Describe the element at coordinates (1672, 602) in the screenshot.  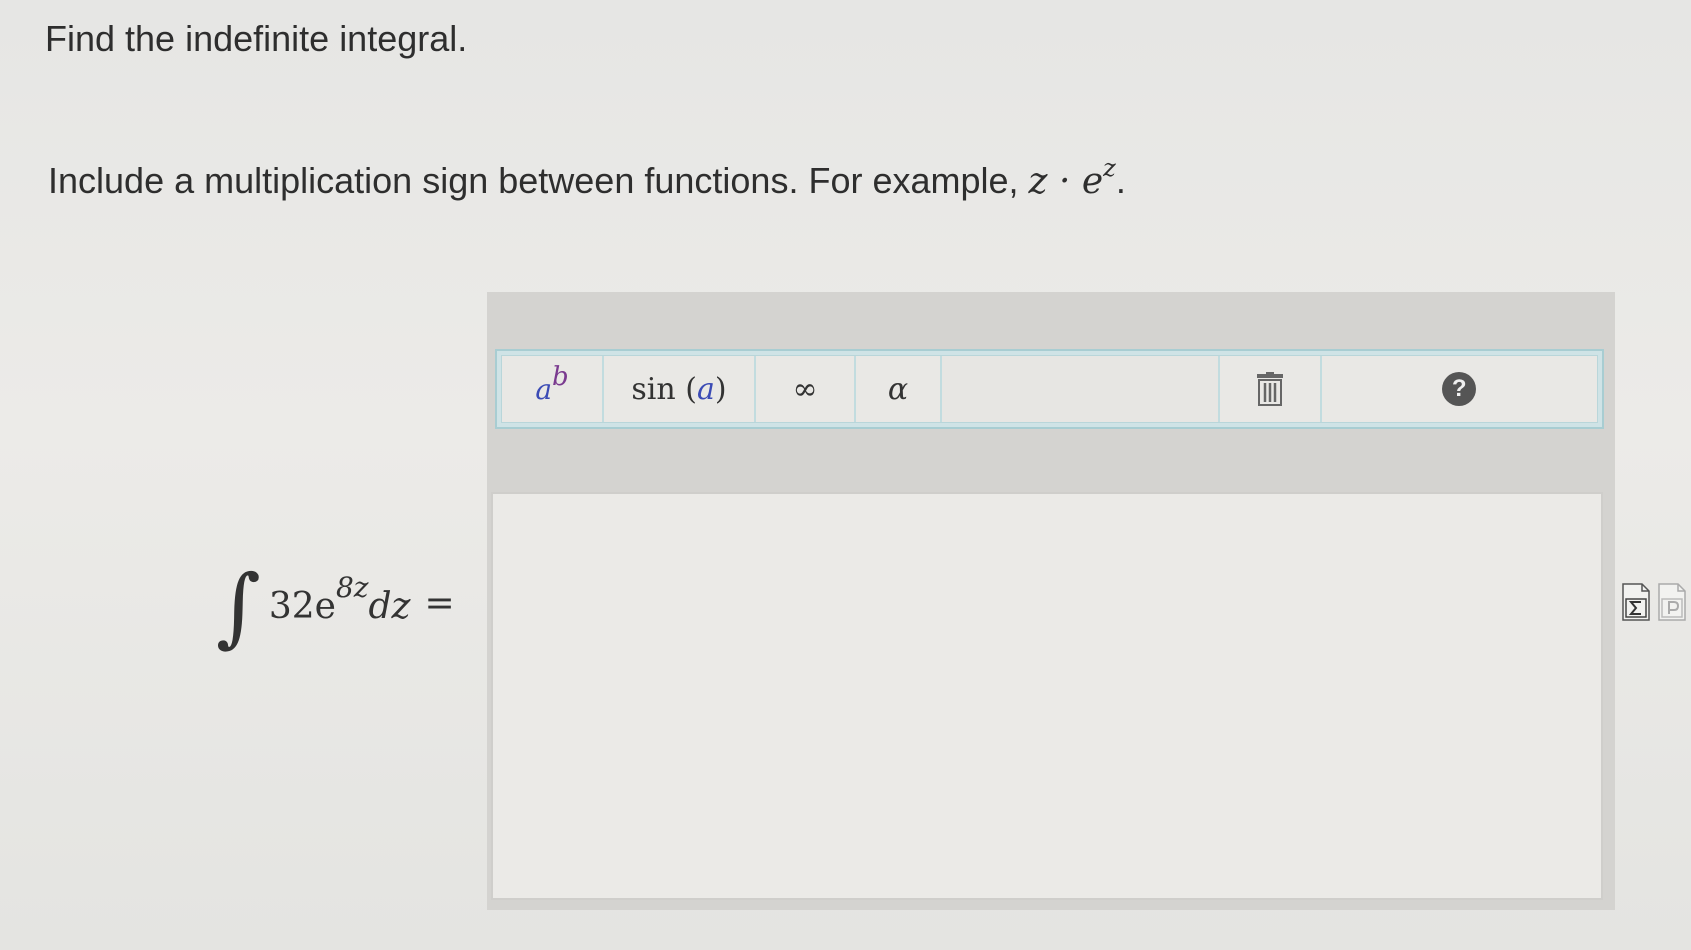
I see `preview-icon` at that location.